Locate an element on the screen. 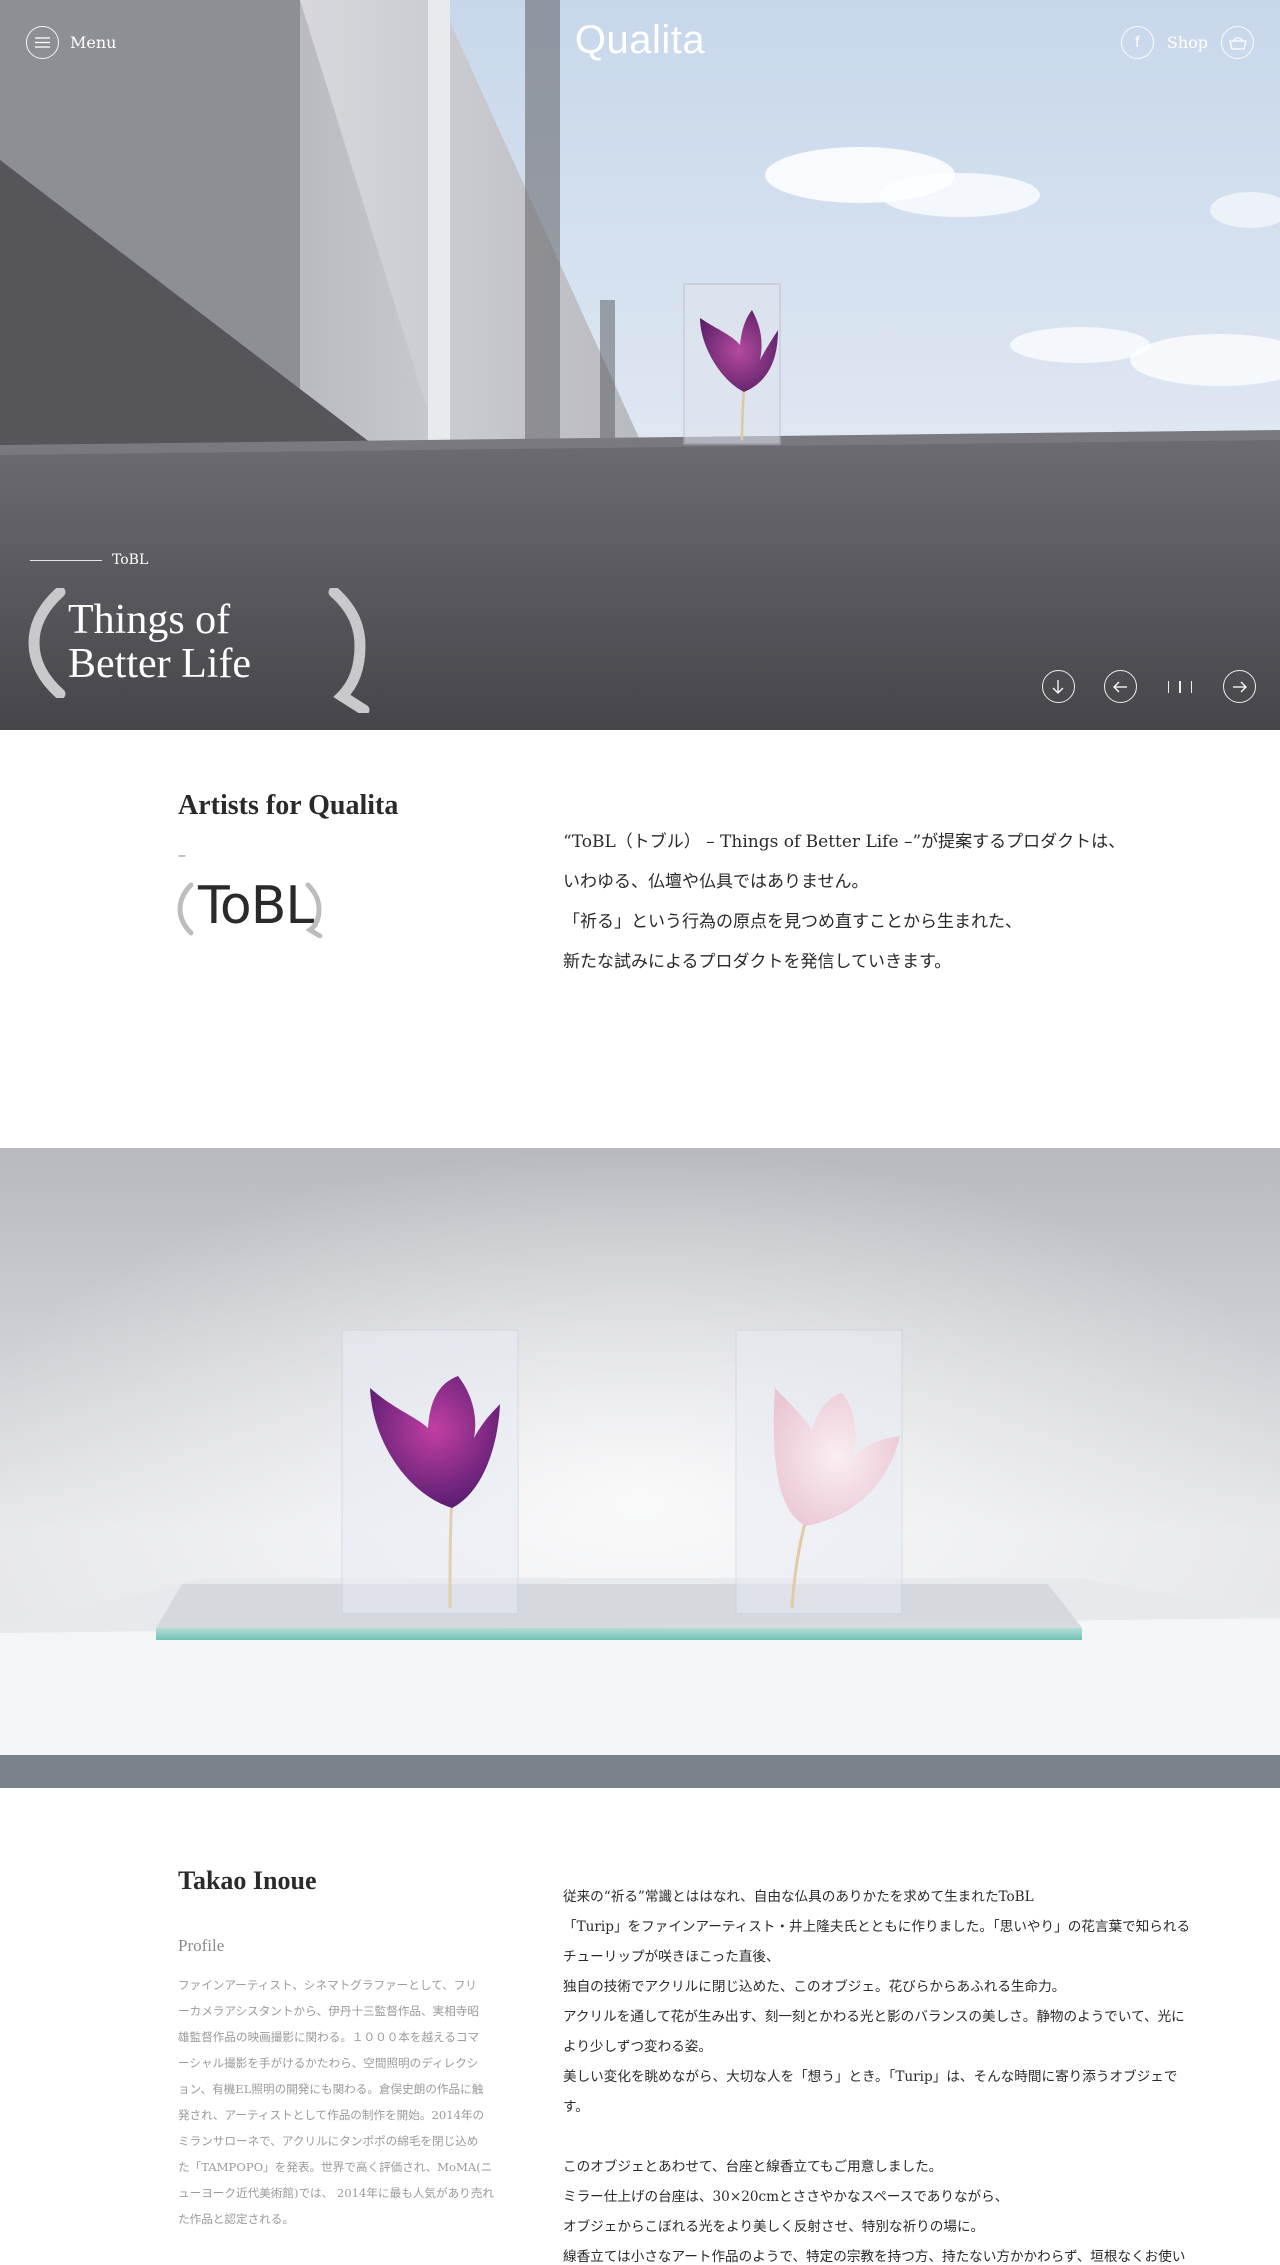  tobl-wordmark: ToBL is located at coordinates (256, 906).